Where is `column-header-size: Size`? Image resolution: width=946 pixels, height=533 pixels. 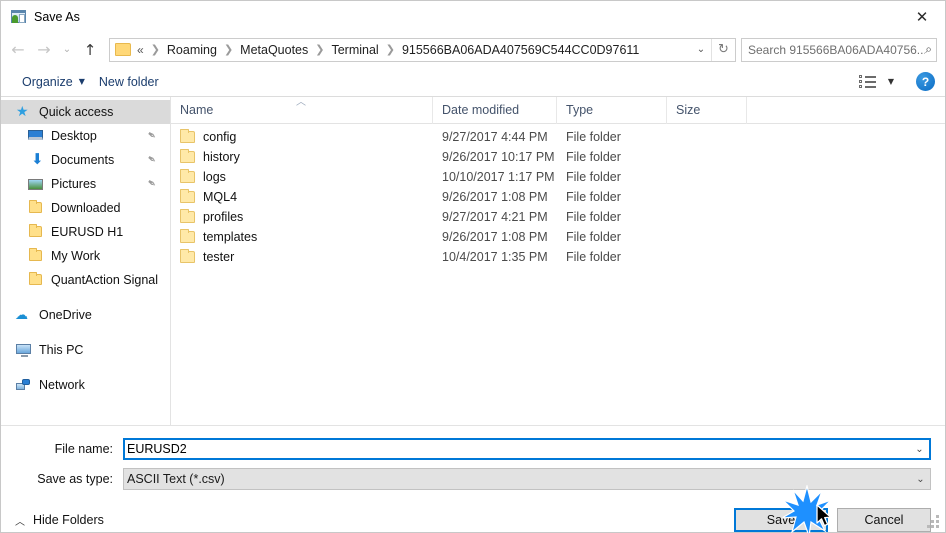 column-header-size: Size is located at coordinates (707, 110).